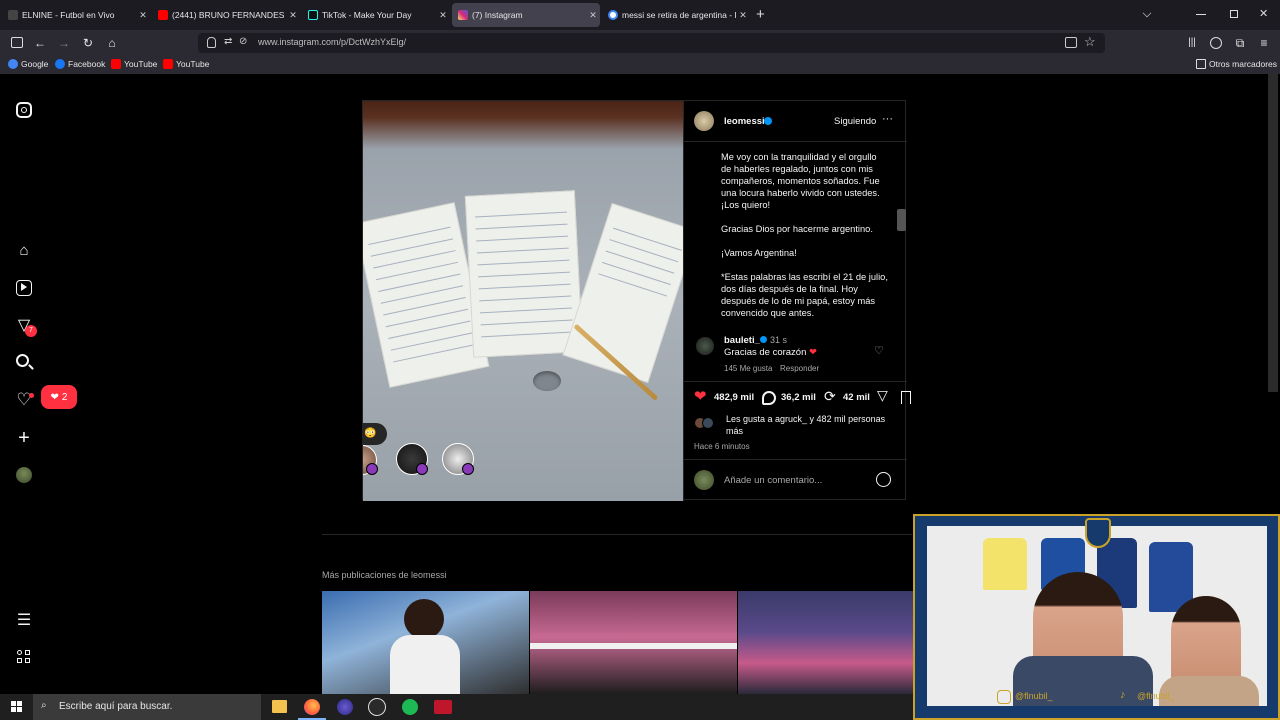  I want to click on likes-notification-bubble: ❤ 2, so click(59, 397).